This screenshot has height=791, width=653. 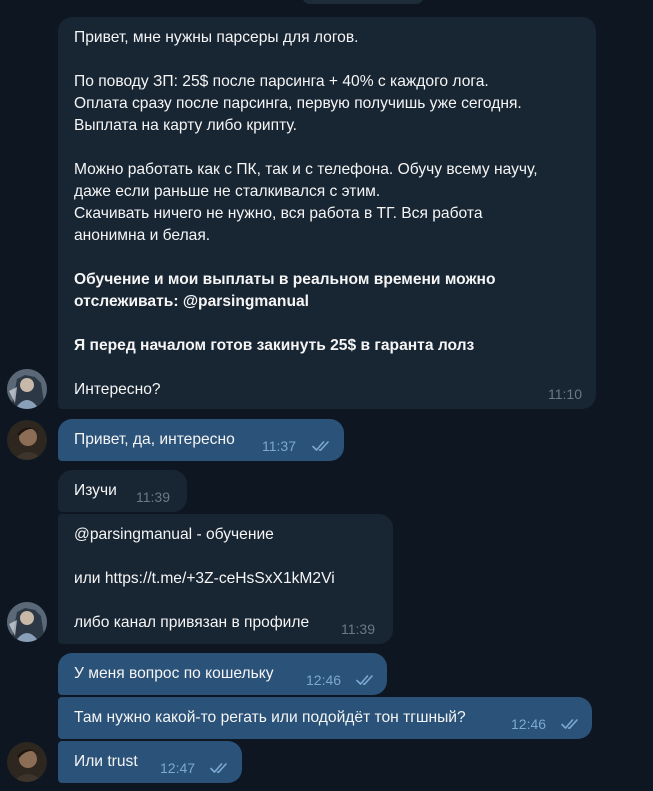 What do you see at coordinates (150, 762) in the screenshot?
I see `message-bubble-outgoing: Или trust 12:47` at bounding box center [150, 762].